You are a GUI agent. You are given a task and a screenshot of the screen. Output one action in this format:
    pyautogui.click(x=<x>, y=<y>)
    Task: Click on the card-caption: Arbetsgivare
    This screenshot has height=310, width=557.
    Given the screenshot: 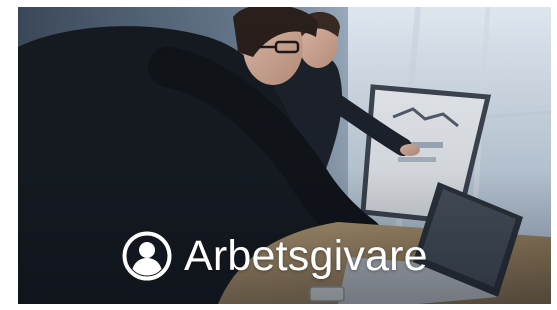 What is the action you would take?
    pyautogui.click(x=275, y=256)
    